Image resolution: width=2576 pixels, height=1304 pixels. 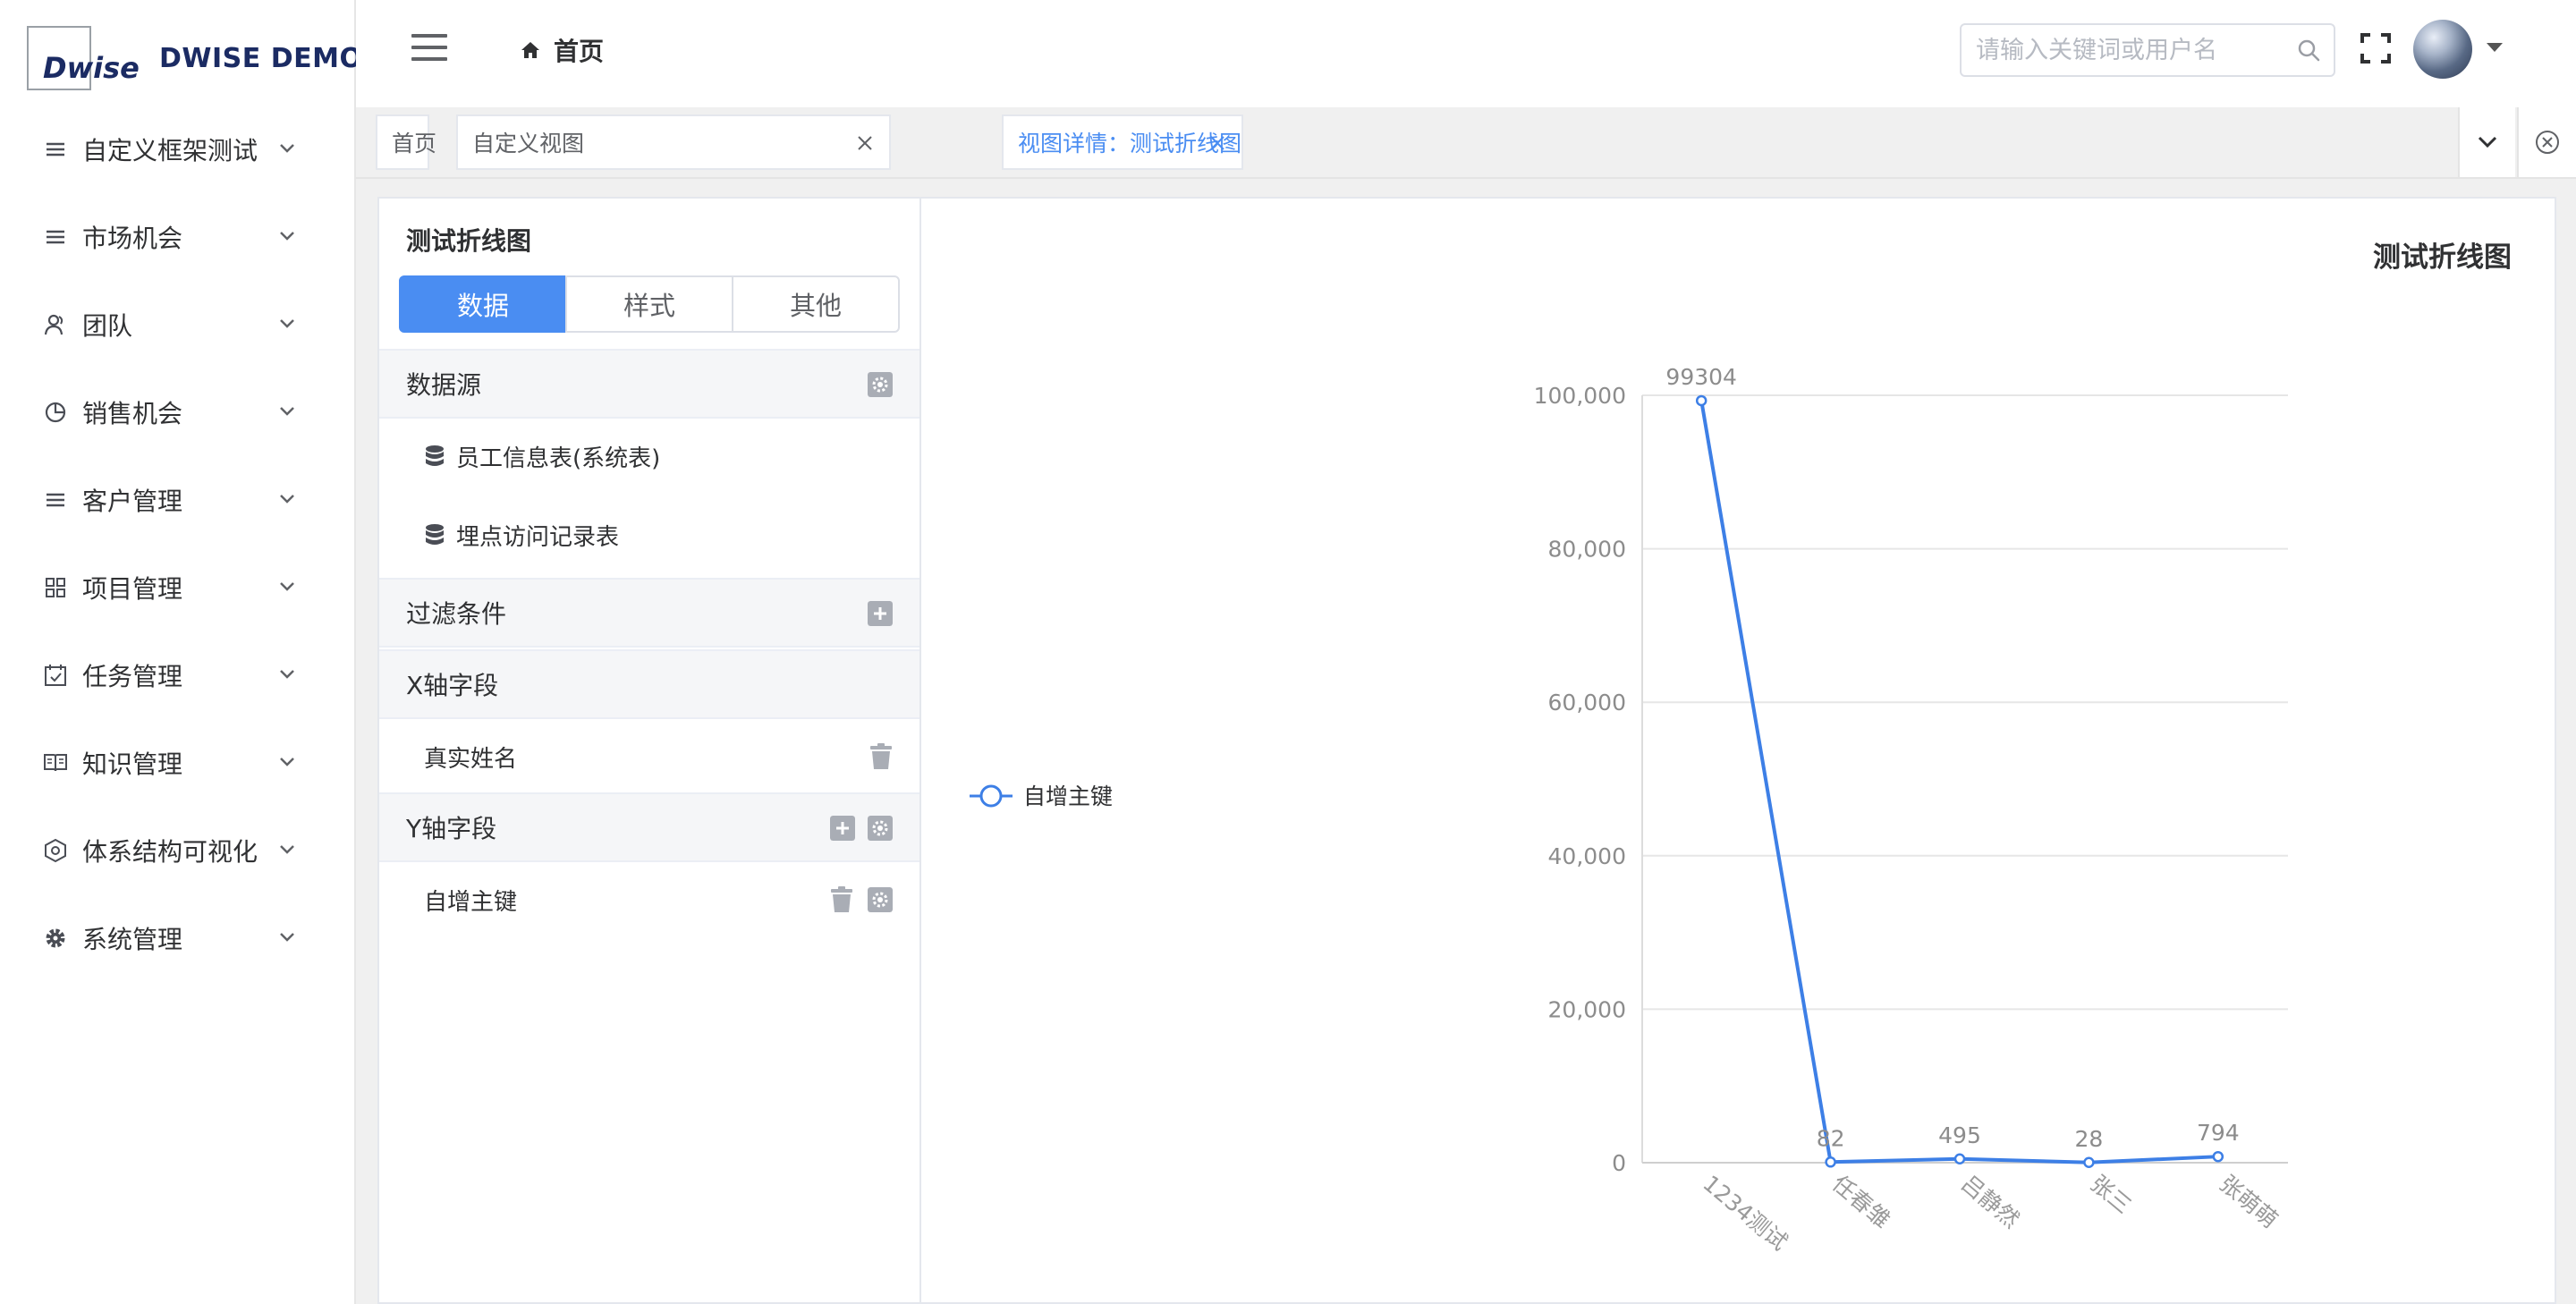 What do you see at coordinates (2111, 1194) in the screenshot?
I see `x-tick-label: 张三` at bounding box center [2111, 1194].